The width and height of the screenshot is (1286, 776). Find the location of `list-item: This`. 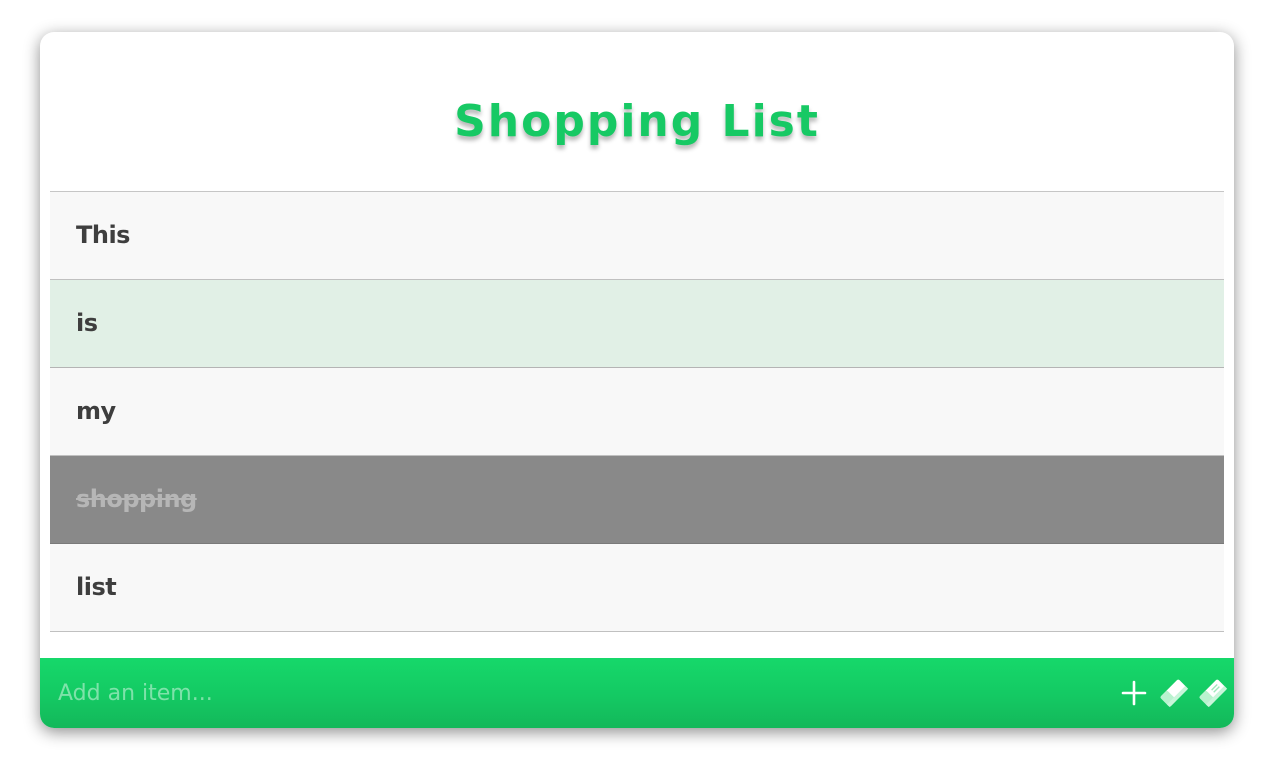

list-item: This is located at coordinates (637, 236).